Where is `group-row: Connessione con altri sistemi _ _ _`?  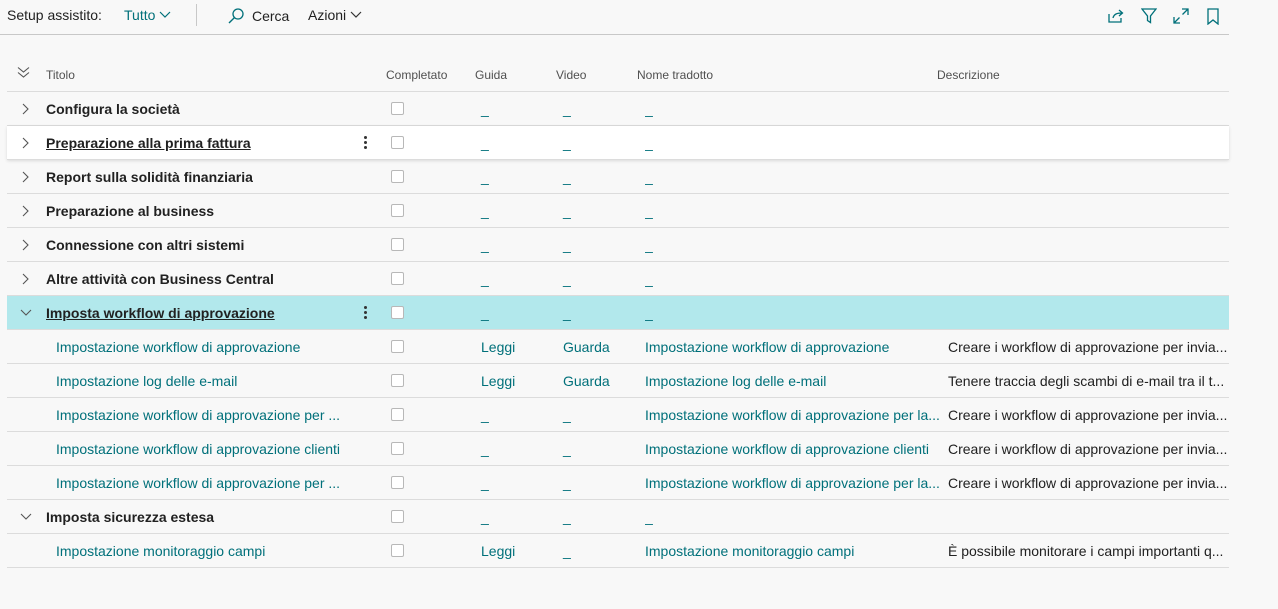
group-row: Connessione con altri sistemi _ _ _ is located at coordinates (618, 245).